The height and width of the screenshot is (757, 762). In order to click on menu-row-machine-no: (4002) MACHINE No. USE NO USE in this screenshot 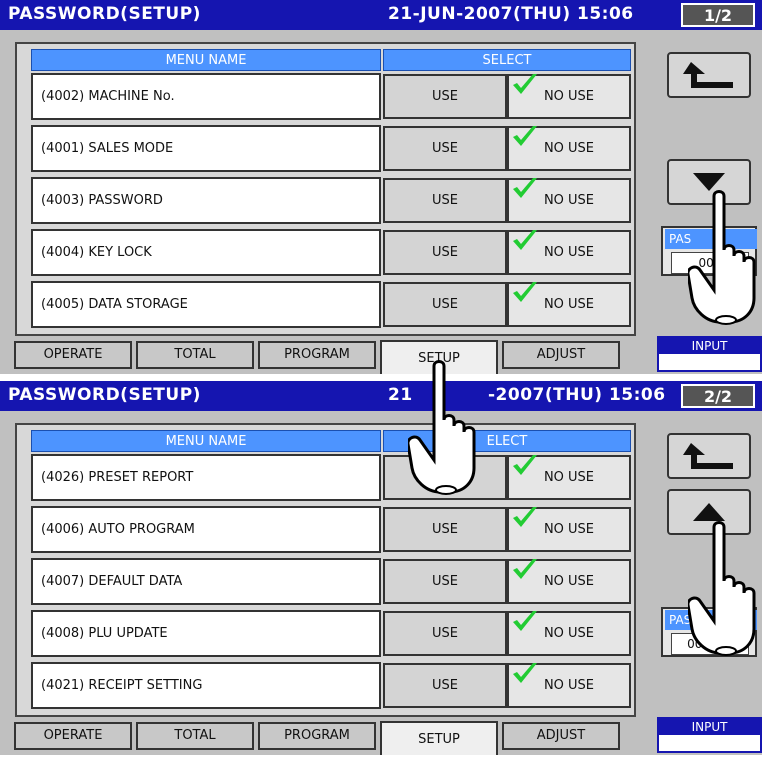, I will do `click(331, 96)`.